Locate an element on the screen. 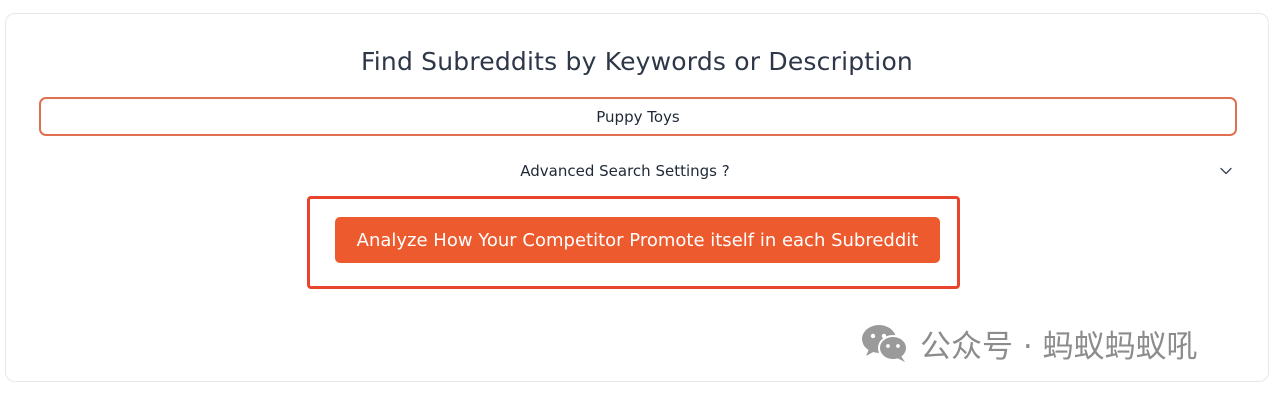 Image resolution: width=1280 pixels, height=394 pixels. watermark: 公众号 · 蚂蚁蚂蚁吼 is located at coordinates (1029, 343).